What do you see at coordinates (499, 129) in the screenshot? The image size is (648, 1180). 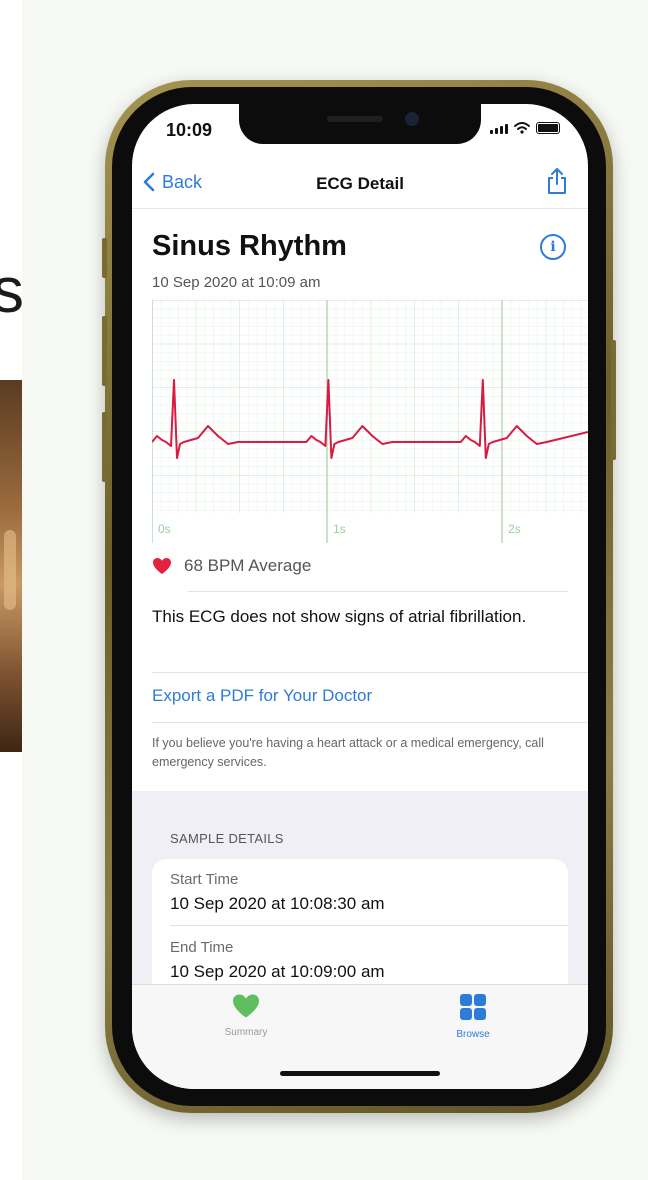 I see `cellular-signal-icon` at bounding box center [499, 129].